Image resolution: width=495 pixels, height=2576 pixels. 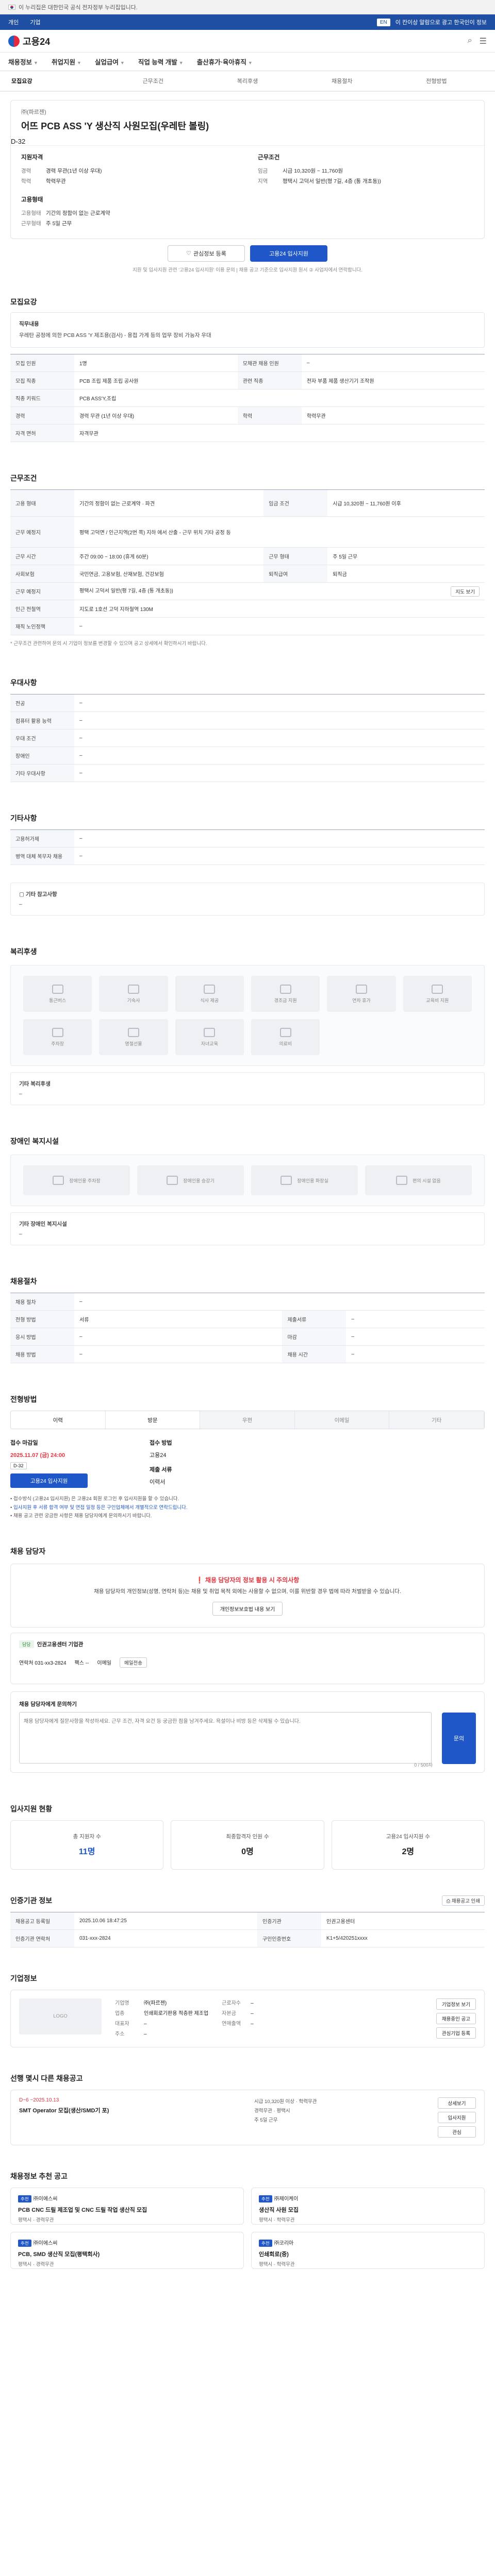 I want to click on tab-process: 채용절차, so click(x=342, y=81).